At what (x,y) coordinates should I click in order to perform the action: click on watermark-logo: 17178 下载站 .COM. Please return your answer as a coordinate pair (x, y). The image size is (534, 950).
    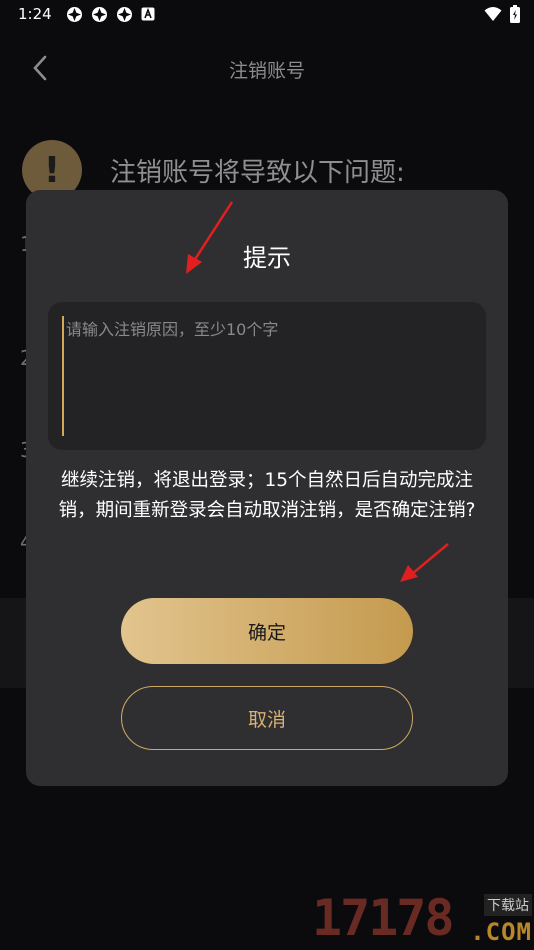
    Looking at the image, I should click on (423, 919).